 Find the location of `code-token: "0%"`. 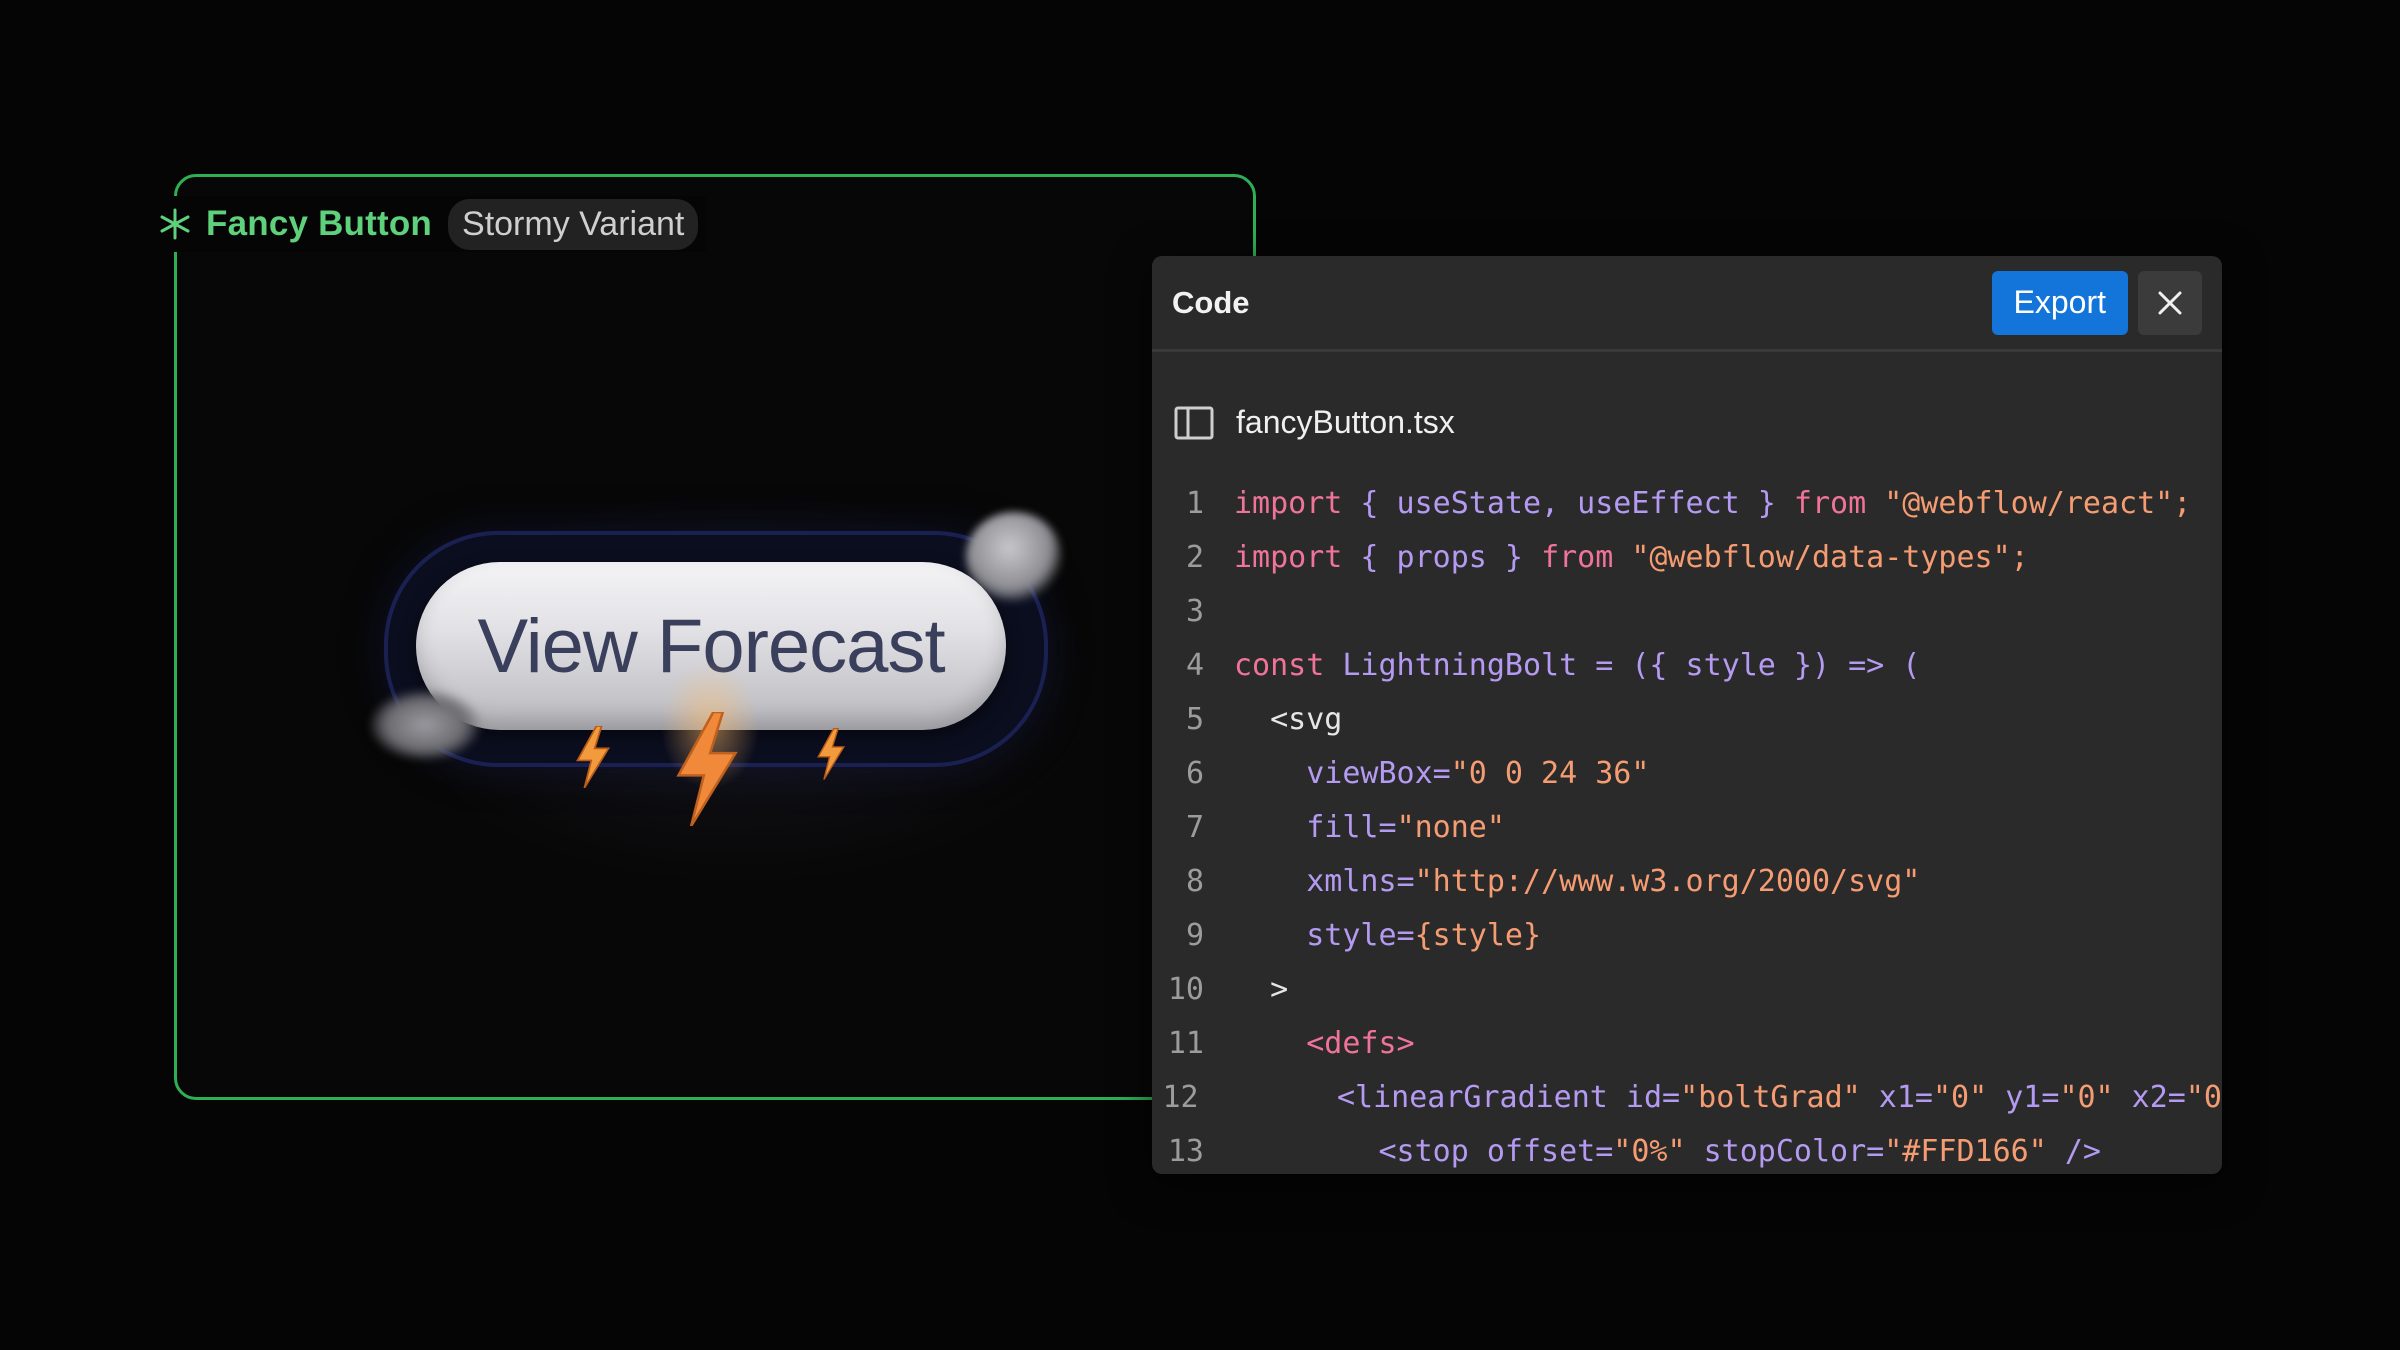

code-token: "0%" is located at coordinates (1649, 1151).